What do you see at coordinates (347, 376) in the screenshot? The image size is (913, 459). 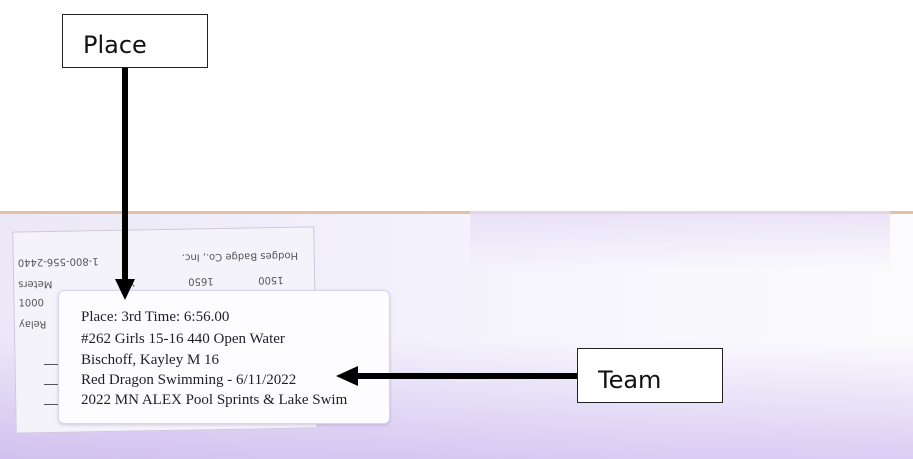 I see `team-arrowhead` at bounding box center [347, 376].